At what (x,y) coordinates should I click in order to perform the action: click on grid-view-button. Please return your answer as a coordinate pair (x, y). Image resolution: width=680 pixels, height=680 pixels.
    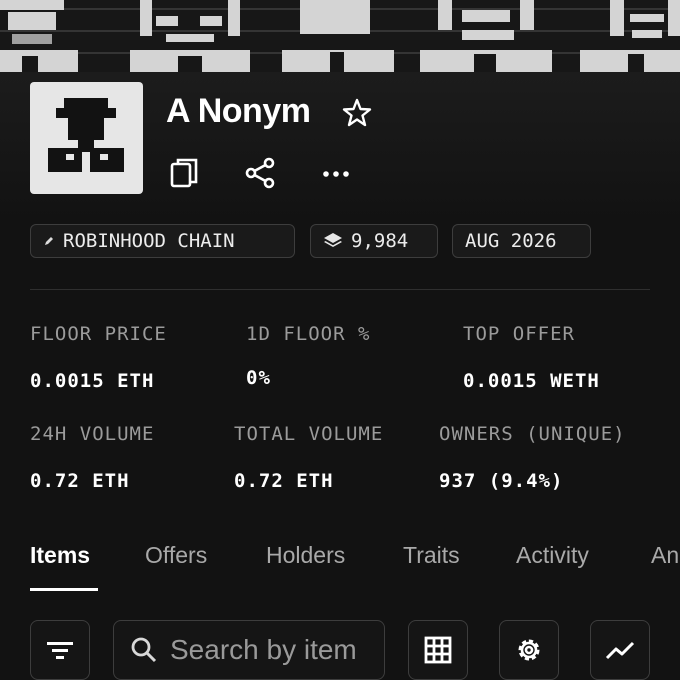
    Looking at the image, I should click on (438, 650).